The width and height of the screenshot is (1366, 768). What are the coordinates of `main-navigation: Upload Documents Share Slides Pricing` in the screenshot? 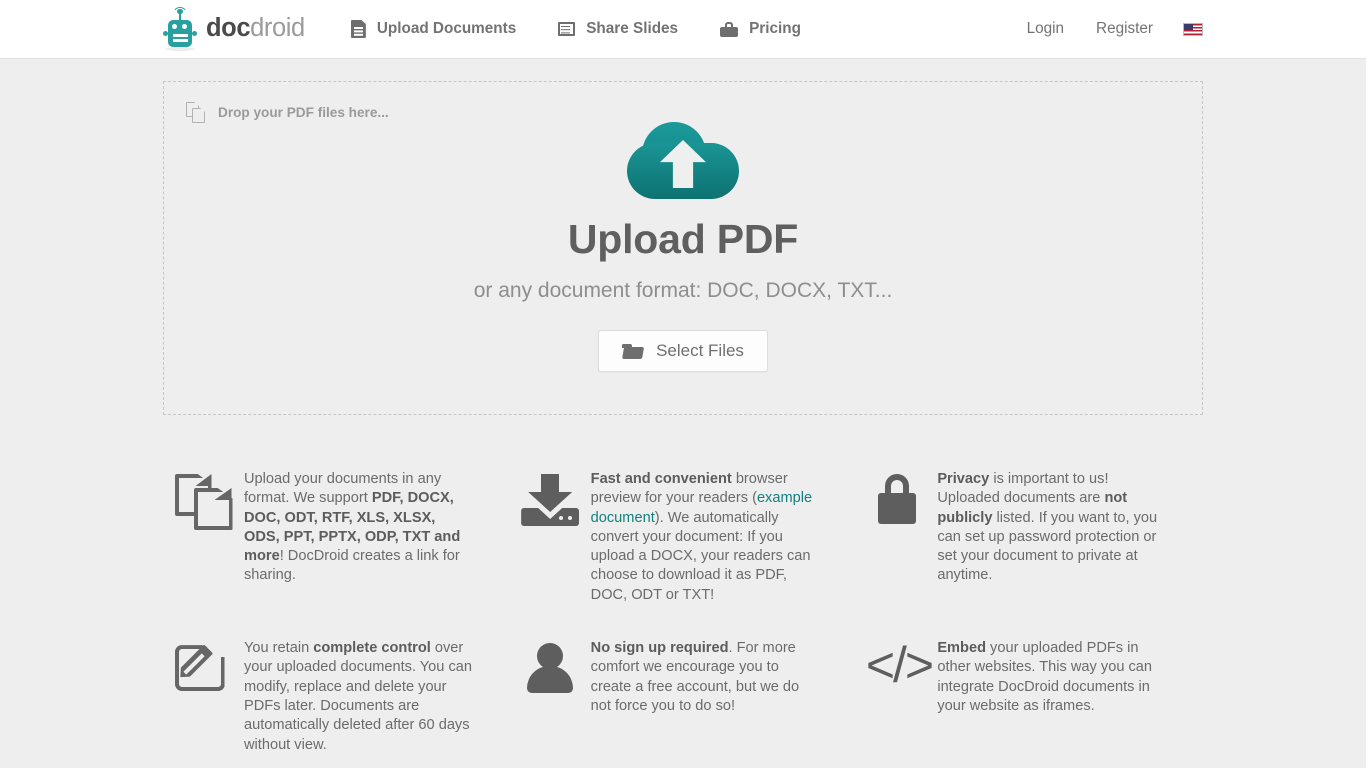 It's located at (586, 29).